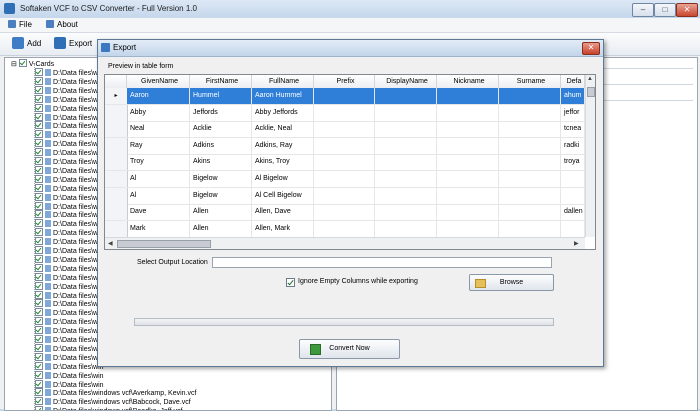  What do you see at coordinates (573, 112) in the screenshot?
I see `table-cell: jeffor` at bounding box center [573, 112].